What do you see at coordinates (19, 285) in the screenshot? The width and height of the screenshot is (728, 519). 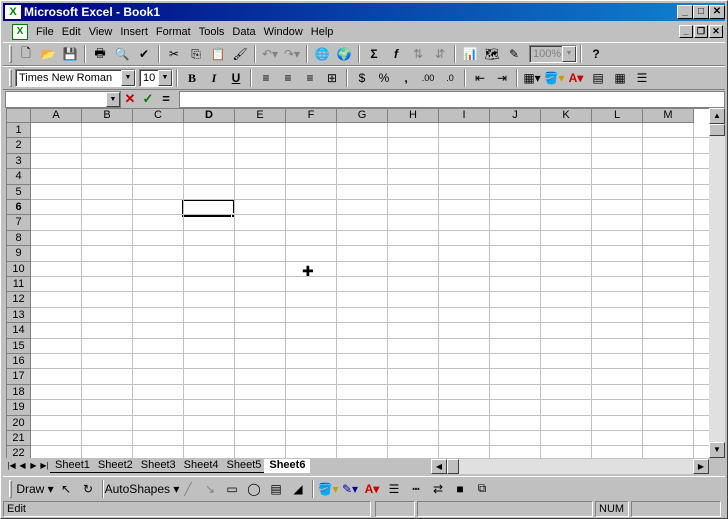 I see `row-header: 11` at bounding box center [19, 285].